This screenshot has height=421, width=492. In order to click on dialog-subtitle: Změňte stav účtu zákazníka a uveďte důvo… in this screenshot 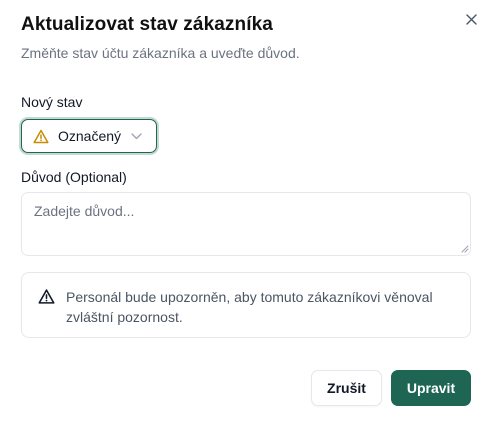, I will do `click(160, 53)`.